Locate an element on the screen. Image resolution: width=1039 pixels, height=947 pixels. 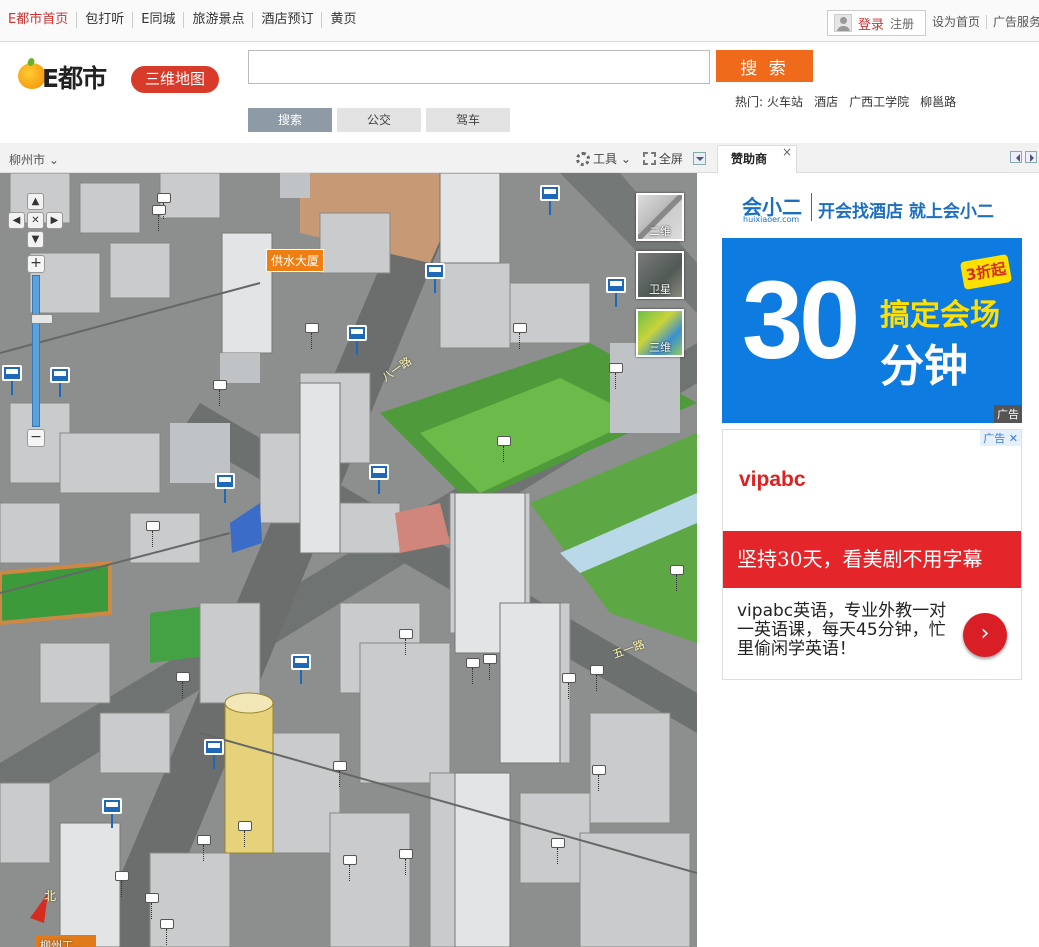
tools-menu: 工具 is located at coordinates (605, 158).